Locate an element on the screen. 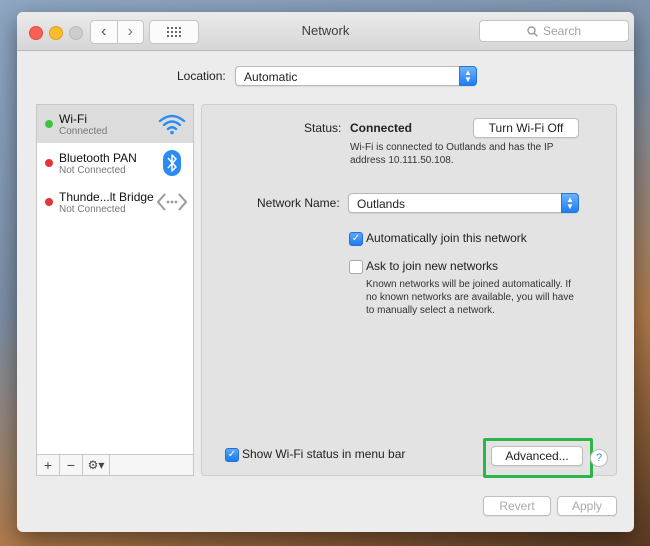 Image resolution: width=650 pixels, height=546 pixels. revert-button: Revert is located at coordinates (517, 506).